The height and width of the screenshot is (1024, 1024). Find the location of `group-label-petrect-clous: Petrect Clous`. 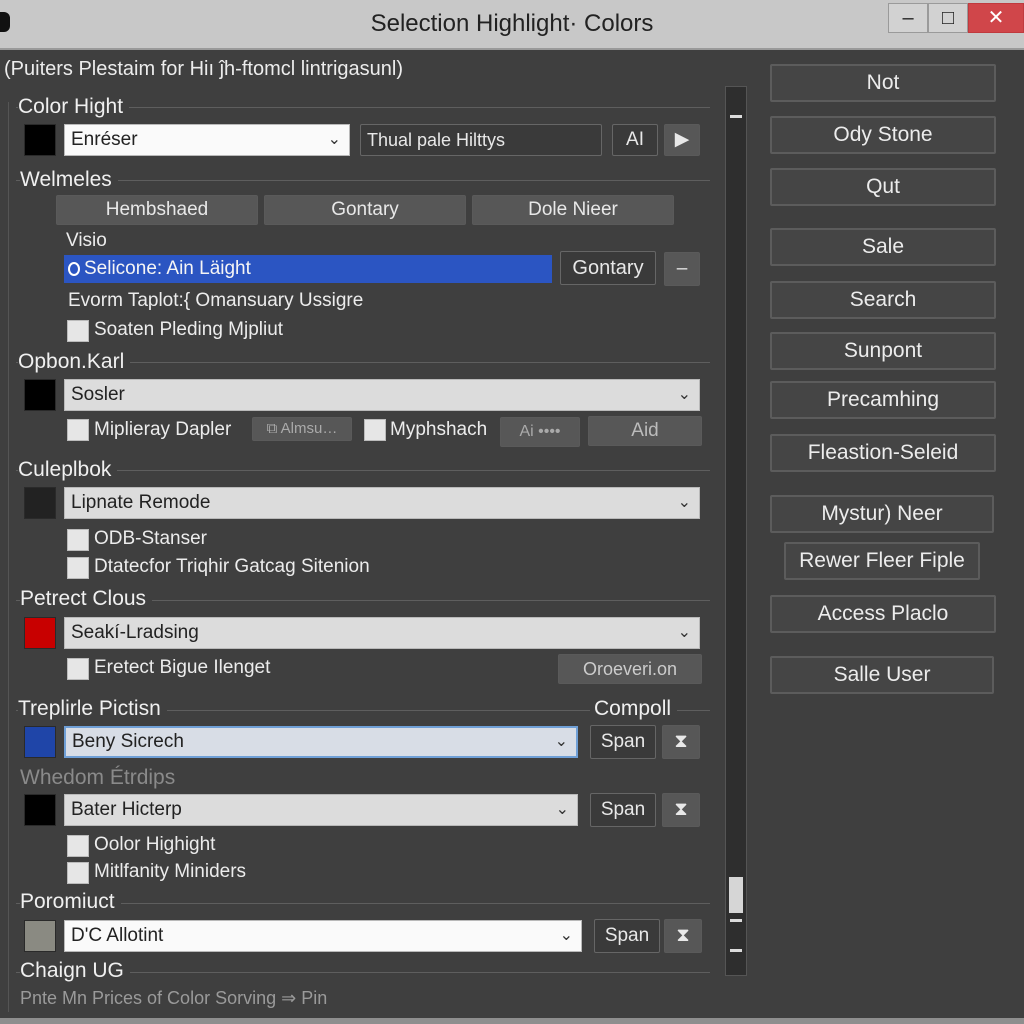

group-label-petrect-clous: Petrect Clous is located at coordinates (86, 599).